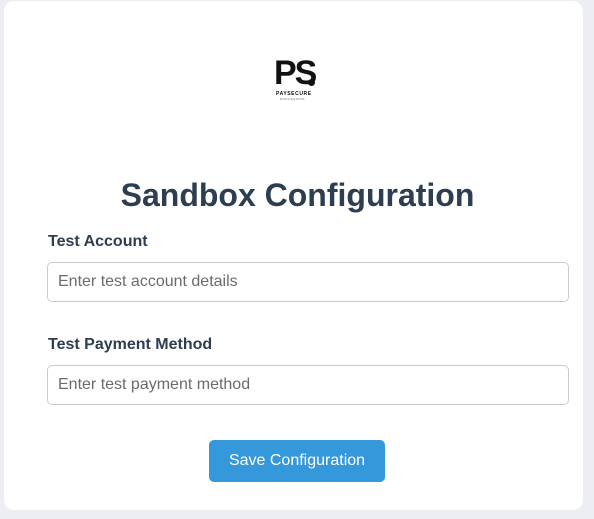 This screenshot has height=519, width=594. I want to click on paysecure-logo: PS PAYSECURE PROCESSING, so click(299, 81).